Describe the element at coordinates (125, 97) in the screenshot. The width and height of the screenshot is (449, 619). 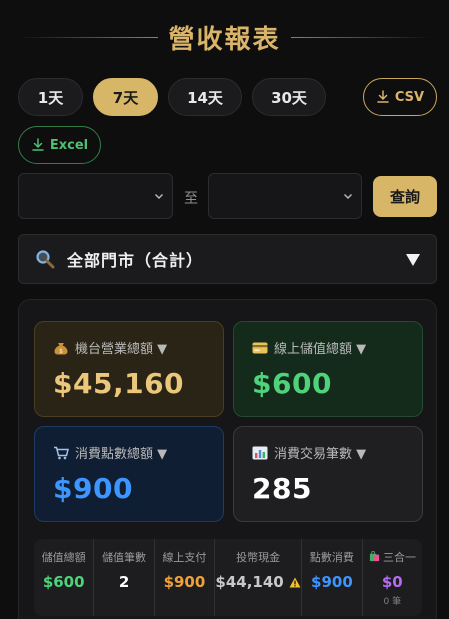
I see `range-7day-button: 7天` at that location.